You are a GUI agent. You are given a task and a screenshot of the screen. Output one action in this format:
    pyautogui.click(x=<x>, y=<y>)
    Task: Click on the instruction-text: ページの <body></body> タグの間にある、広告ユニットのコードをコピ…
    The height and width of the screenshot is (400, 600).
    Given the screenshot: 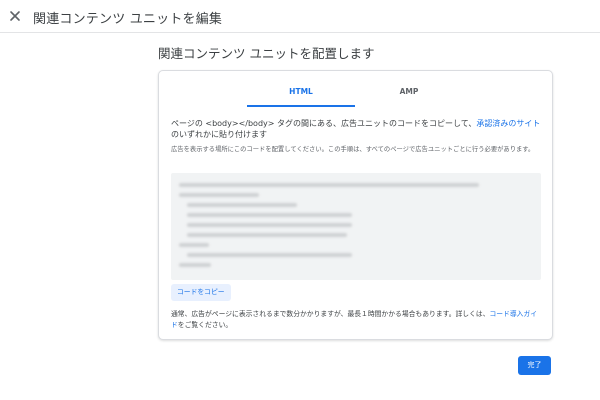 What is the action you would take?
    pyautogui.click(x=356, y=129)
    